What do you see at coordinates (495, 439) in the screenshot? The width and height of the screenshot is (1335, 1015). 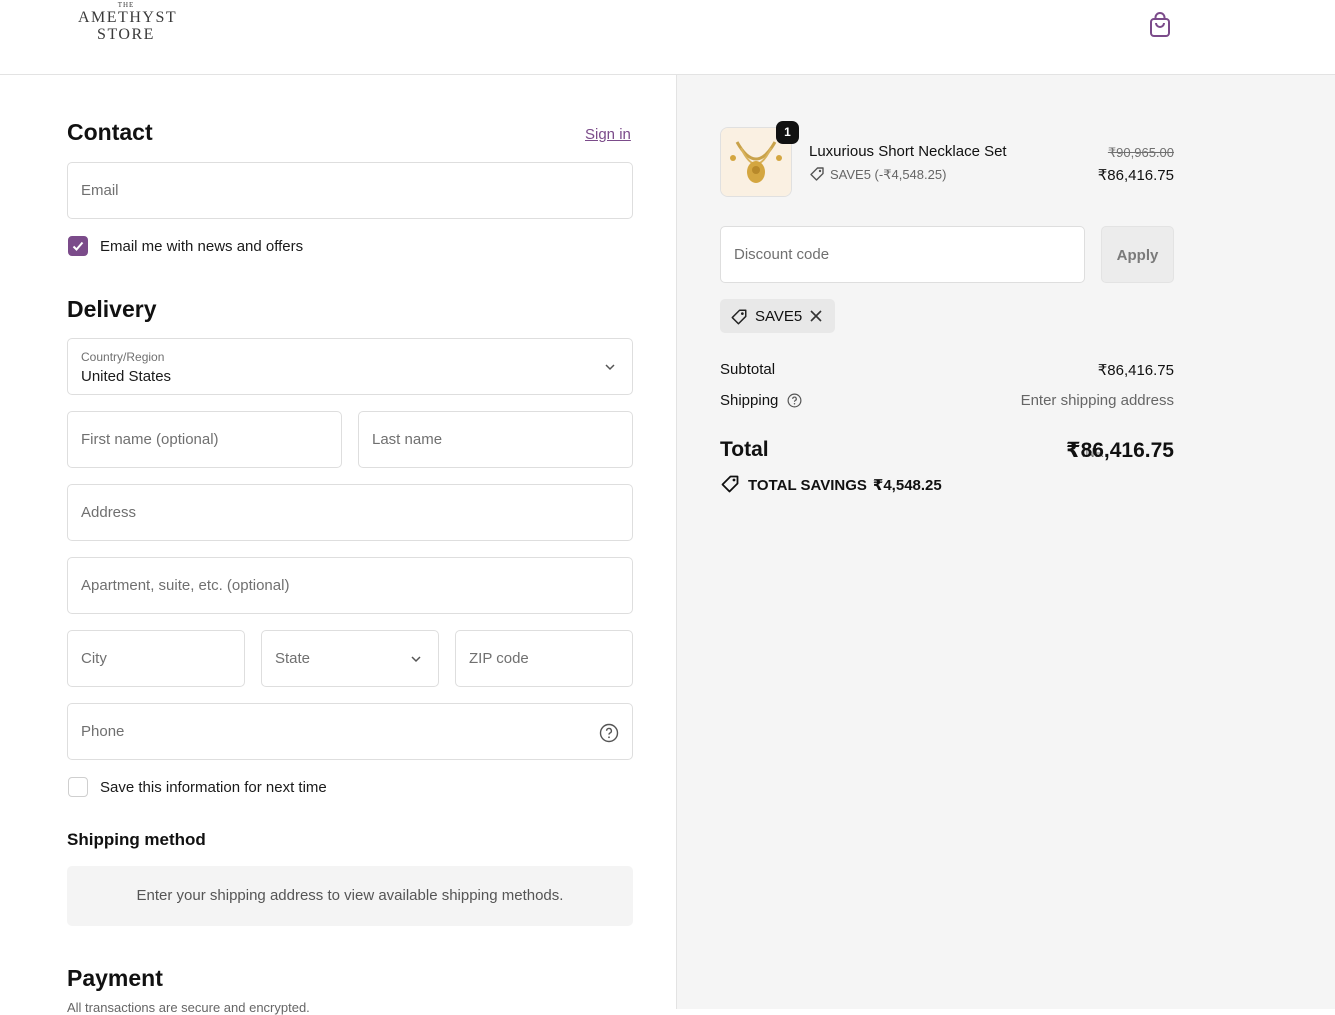 I see `last-name-field: Last name` at bounding box center [495, 439].